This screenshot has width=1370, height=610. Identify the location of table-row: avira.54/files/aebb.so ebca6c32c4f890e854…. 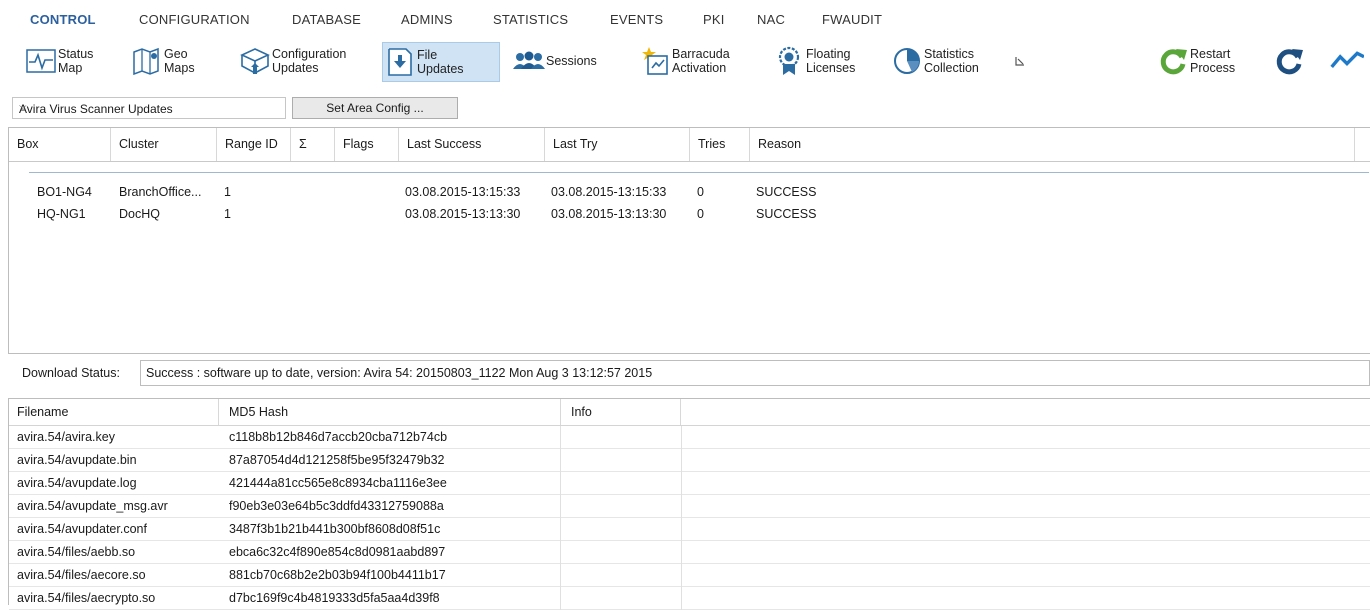
(689, 552).